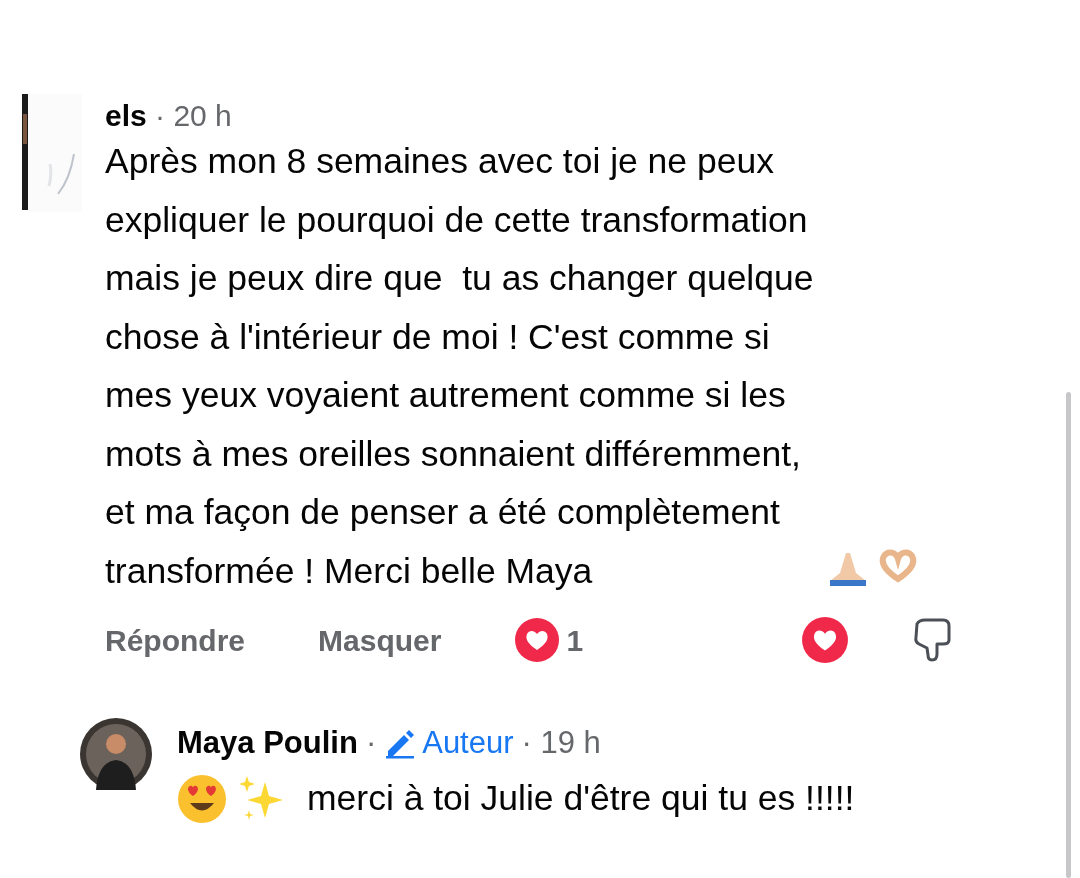 Image resolution: width=1080 pixels, height=878 pixels. I want to click on timestamp: · 19 h, so click(561, 742).